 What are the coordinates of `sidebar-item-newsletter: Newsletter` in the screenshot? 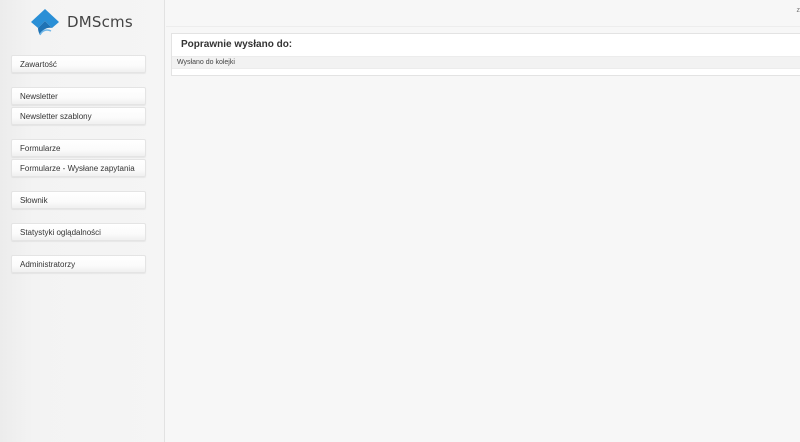 It's located at (78, 96).